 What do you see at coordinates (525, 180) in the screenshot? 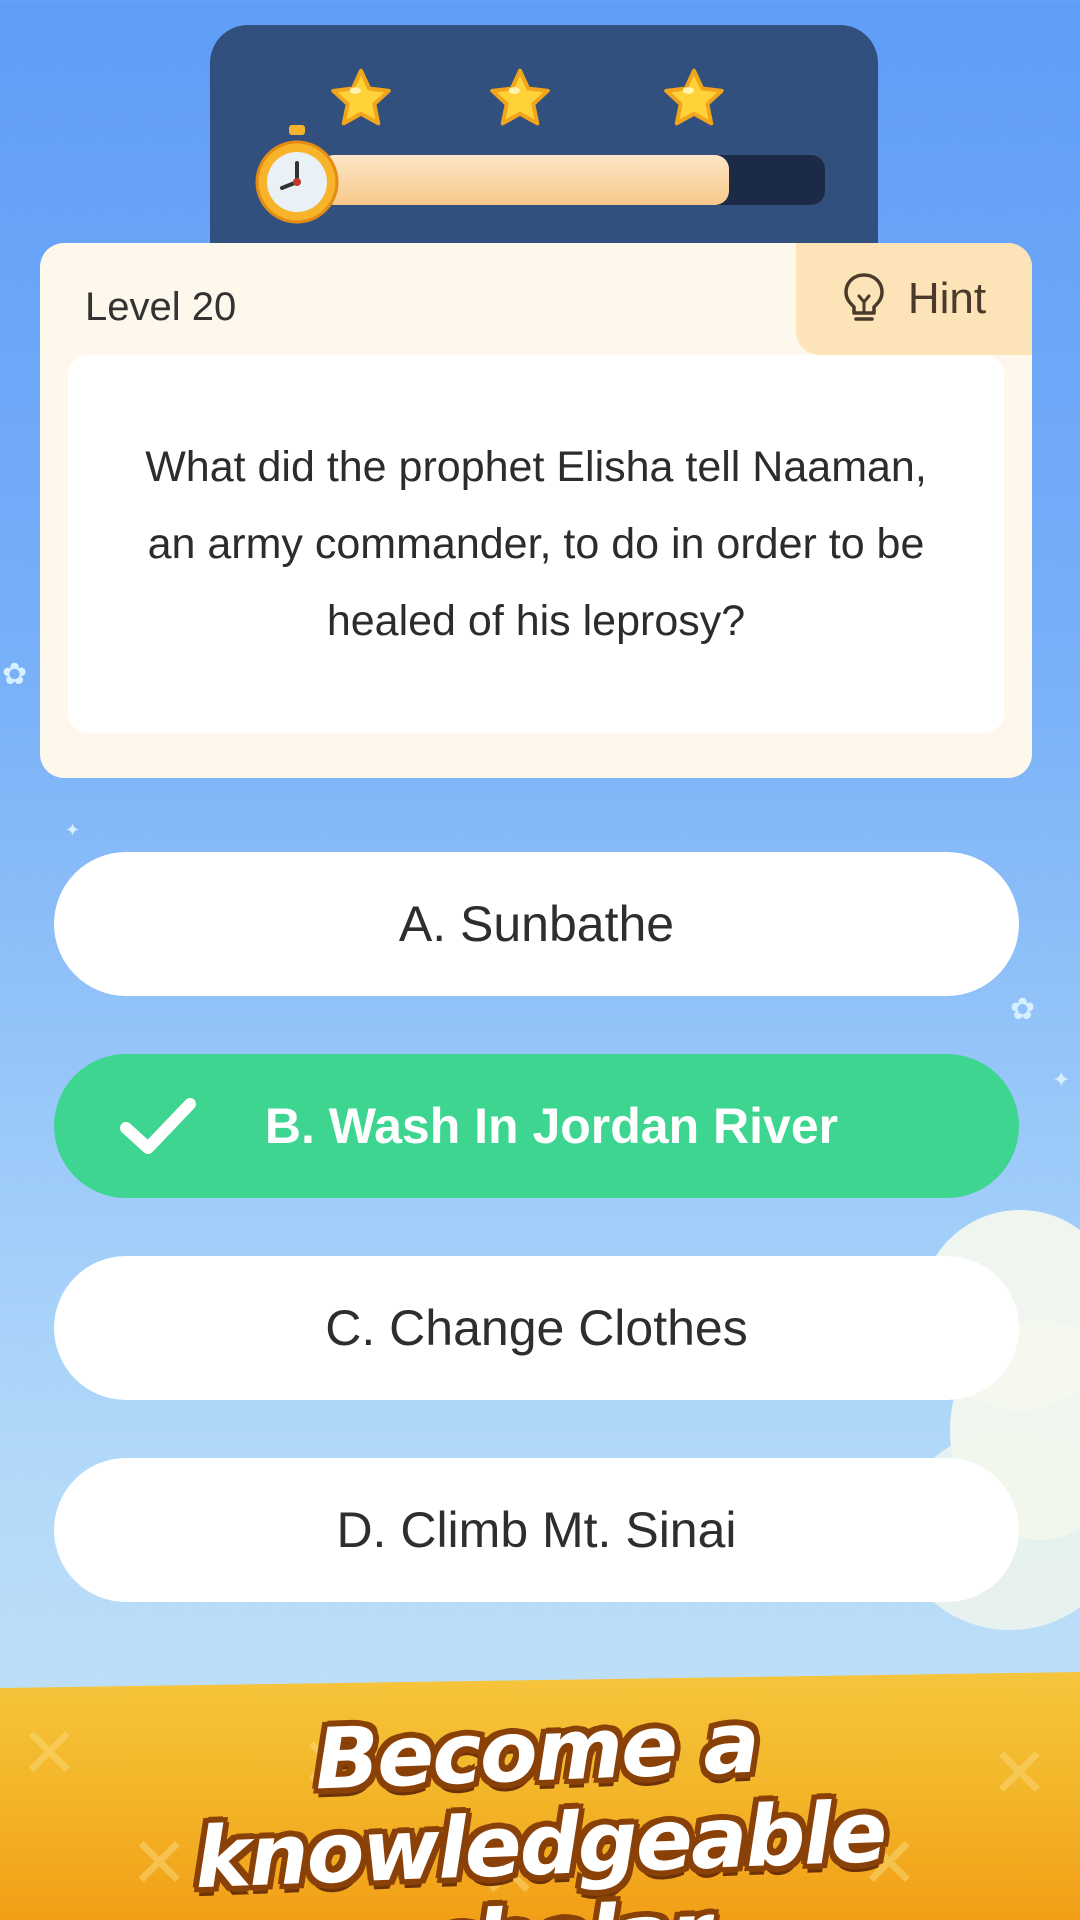
I see `time-progress-fill` at bounding box center [525, 180].